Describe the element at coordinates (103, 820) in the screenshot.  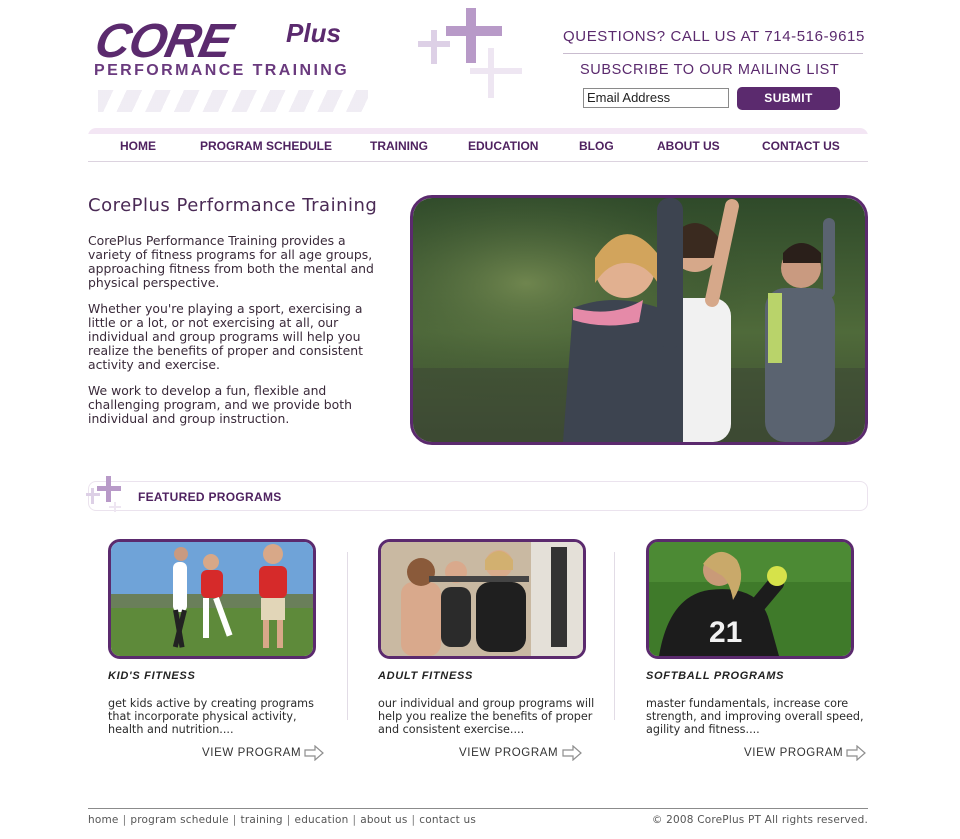
I see `footer-link-home: home` at that location.